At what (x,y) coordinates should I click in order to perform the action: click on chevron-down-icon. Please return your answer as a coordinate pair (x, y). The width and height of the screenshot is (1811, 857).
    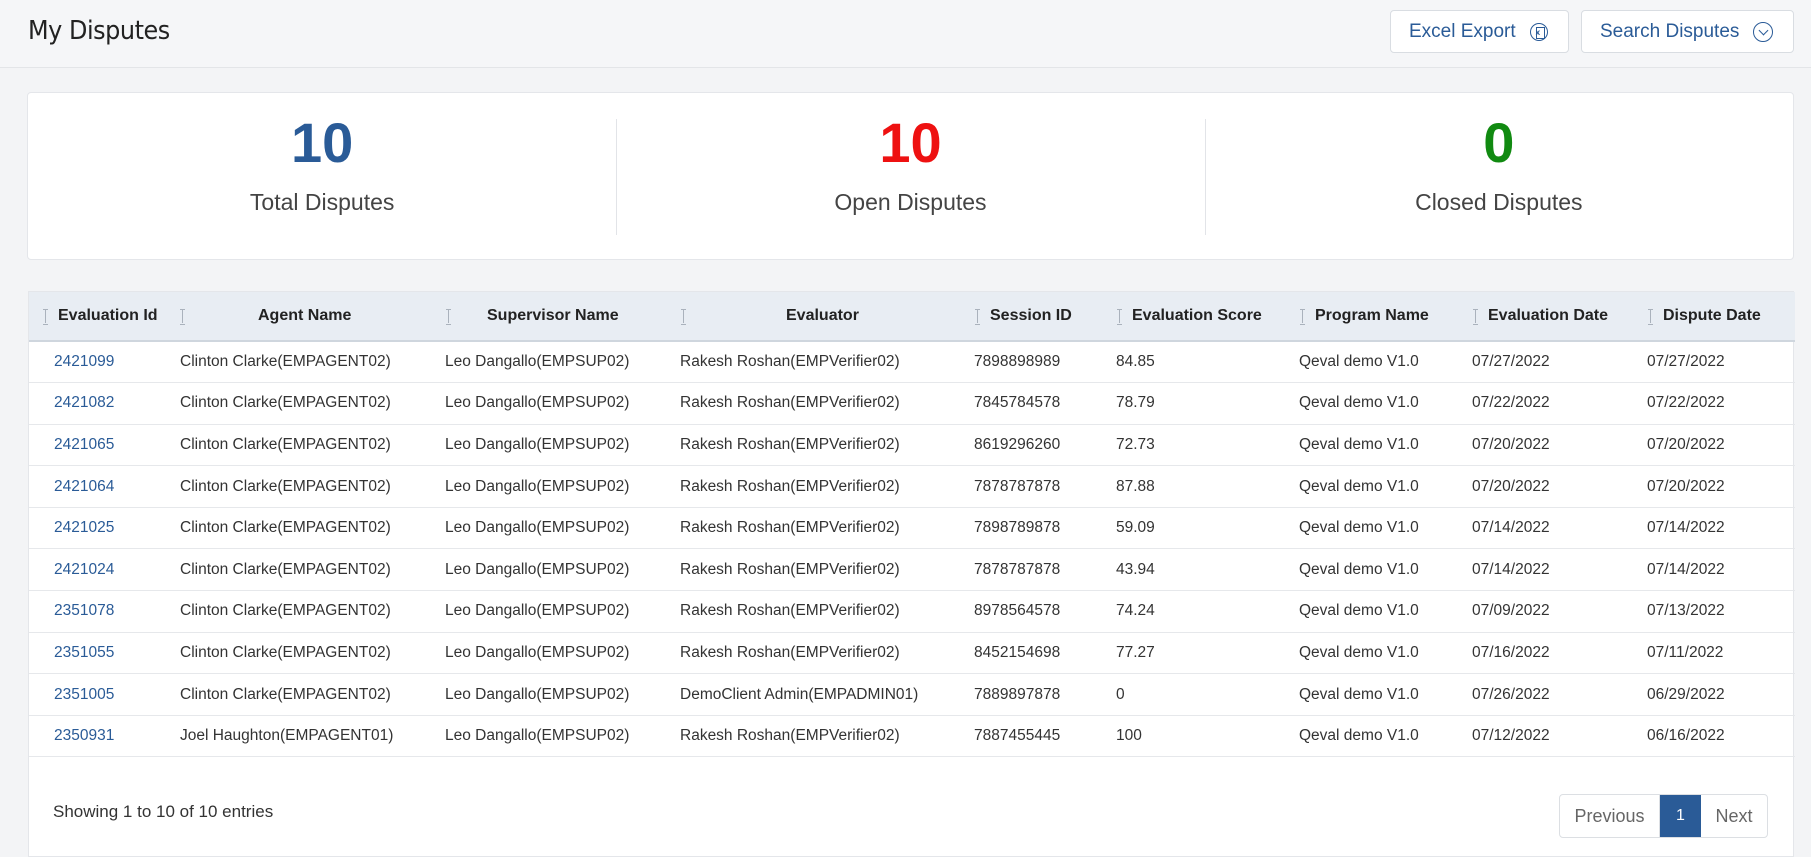
    Looking at the image, I should click on (1763, 31).